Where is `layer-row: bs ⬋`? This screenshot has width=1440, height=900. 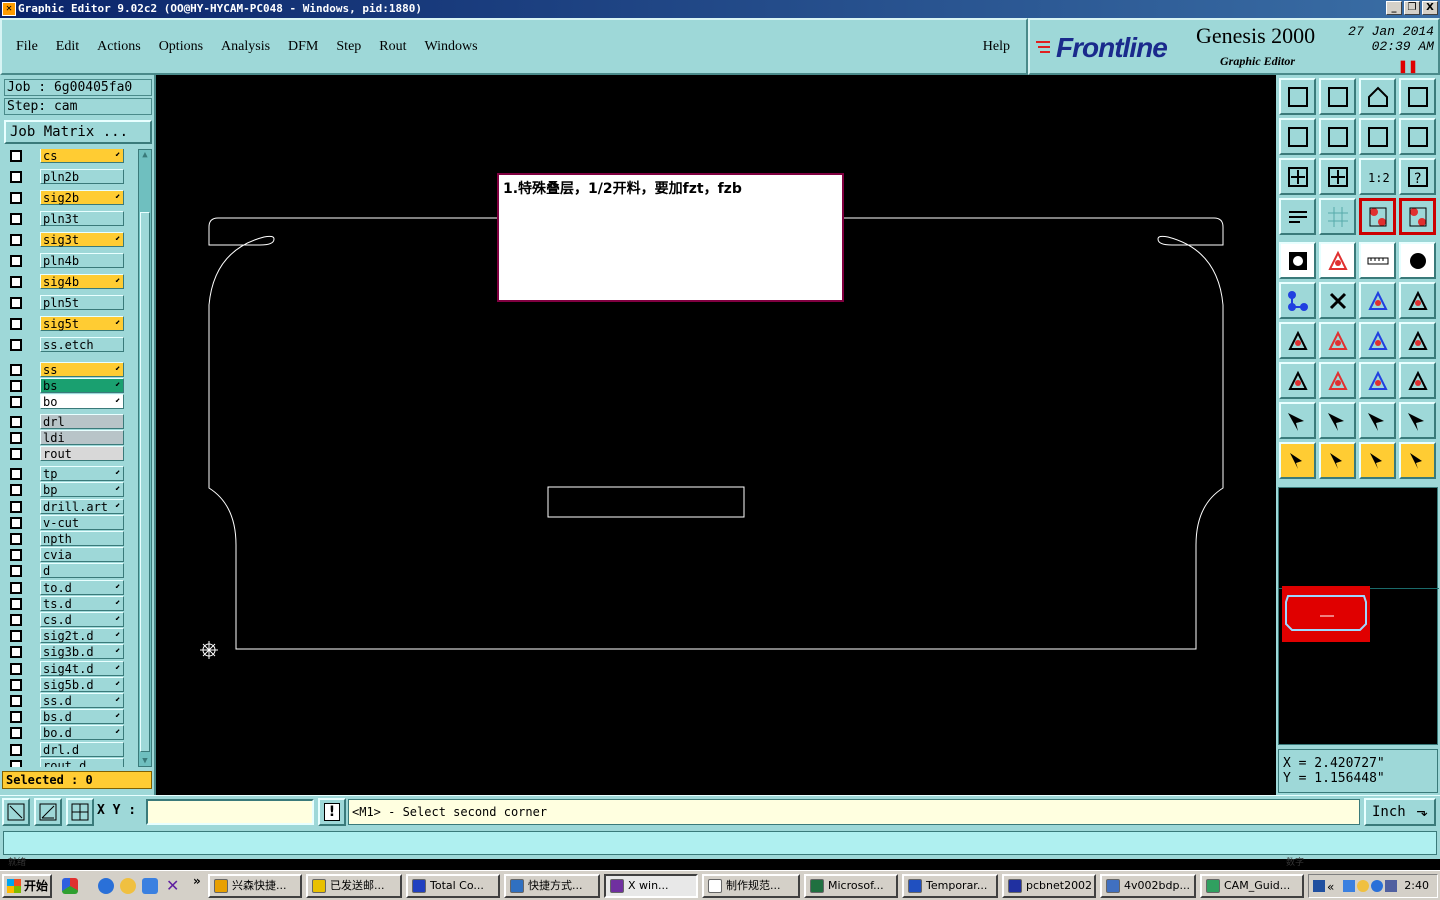
layer-row: bs ⬋ is located at coordinates (70, 386).